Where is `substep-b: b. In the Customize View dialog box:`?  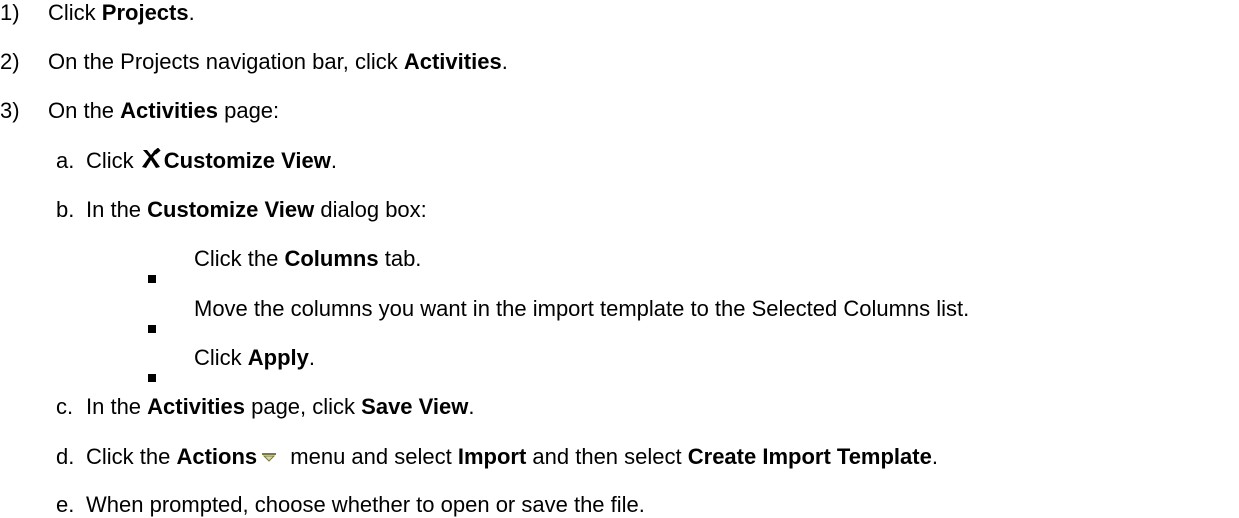 substep-b: b. In the Customize View dialog box: is located at coordinates (241, 210).